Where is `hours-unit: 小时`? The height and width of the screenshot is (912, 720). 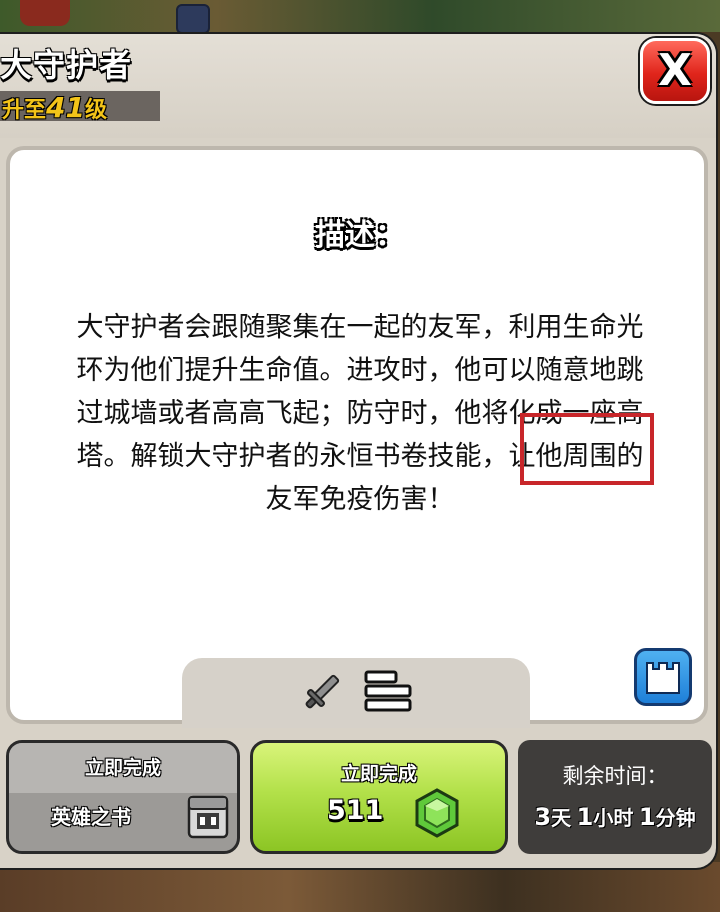 hours-unit: 小时 is located at coordinates (613, 818).